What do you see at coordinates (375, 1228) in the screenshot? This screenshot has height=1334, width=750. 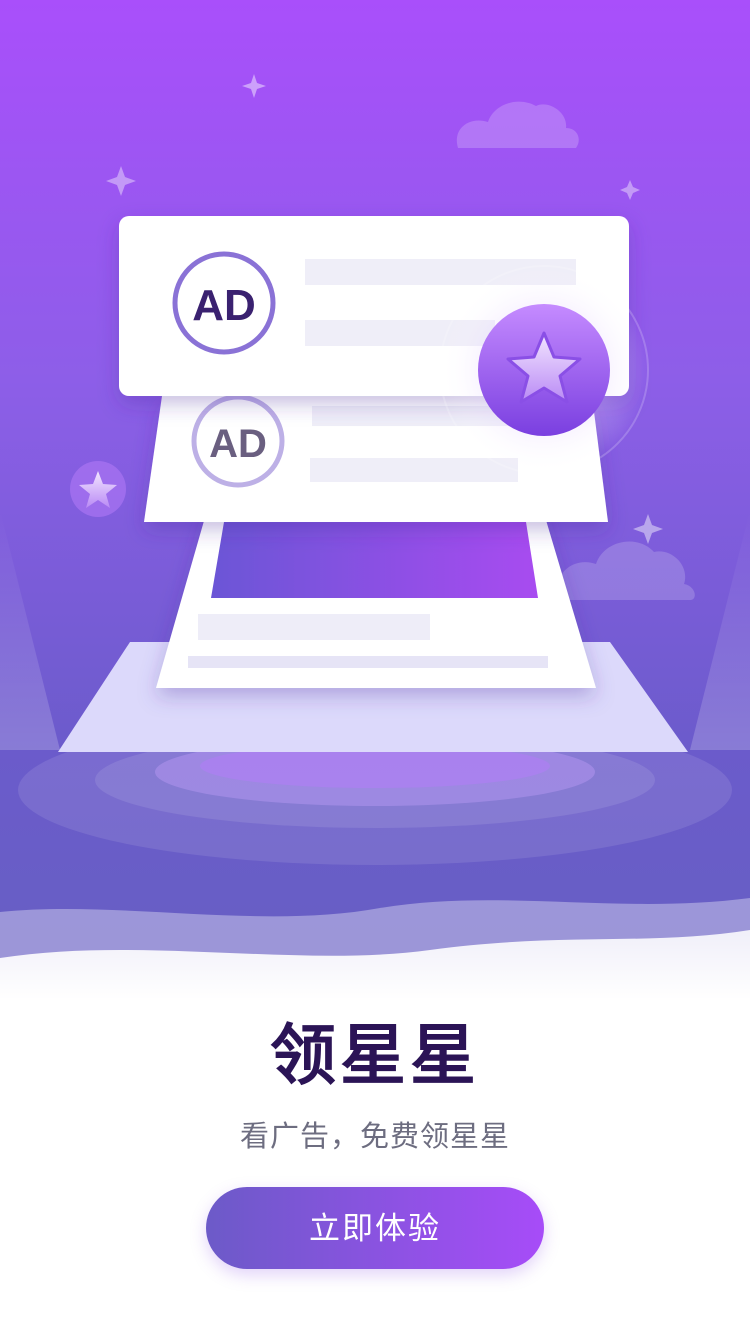 I see `try-now-button: 立即体验` at bounding box center [375, 1228].